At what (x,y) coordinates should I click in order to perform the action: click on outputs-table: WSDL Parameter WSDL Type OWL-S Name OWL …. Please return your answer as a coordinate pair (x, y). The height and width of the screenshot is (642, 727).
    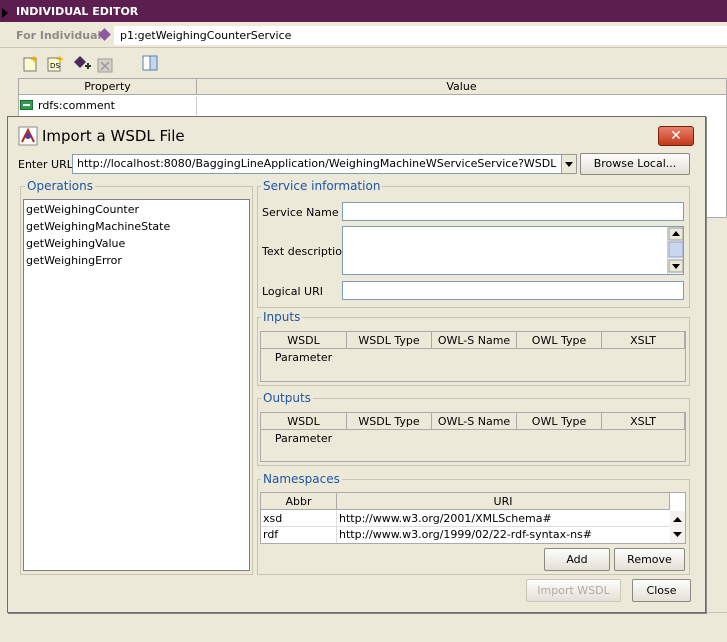
    Looking at the image, I should click on (473, 437).